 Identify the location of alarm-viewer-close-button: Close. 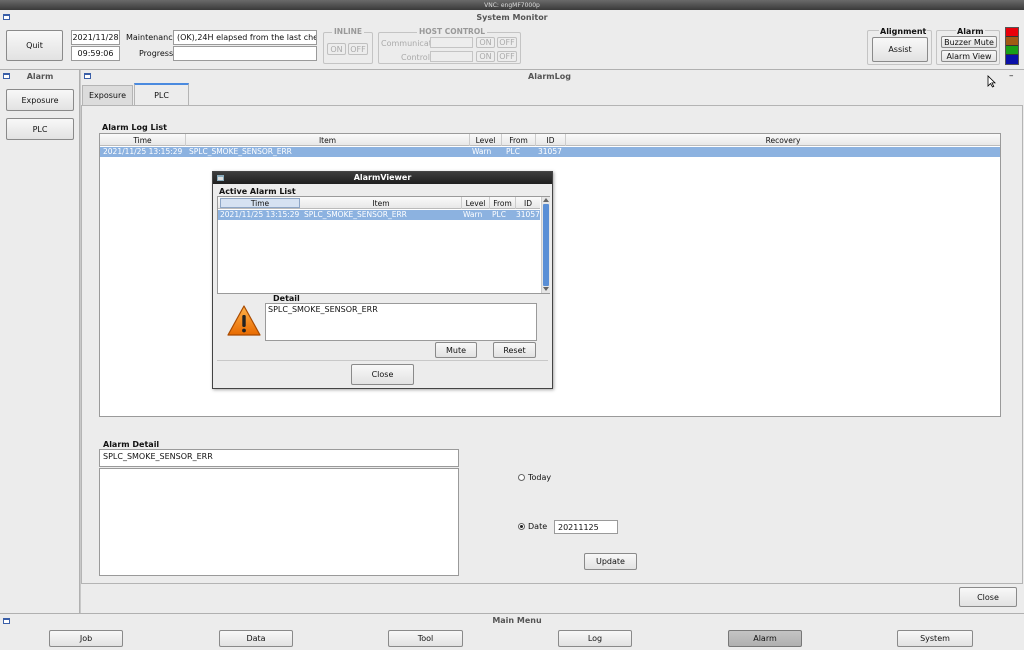
(382, 374).